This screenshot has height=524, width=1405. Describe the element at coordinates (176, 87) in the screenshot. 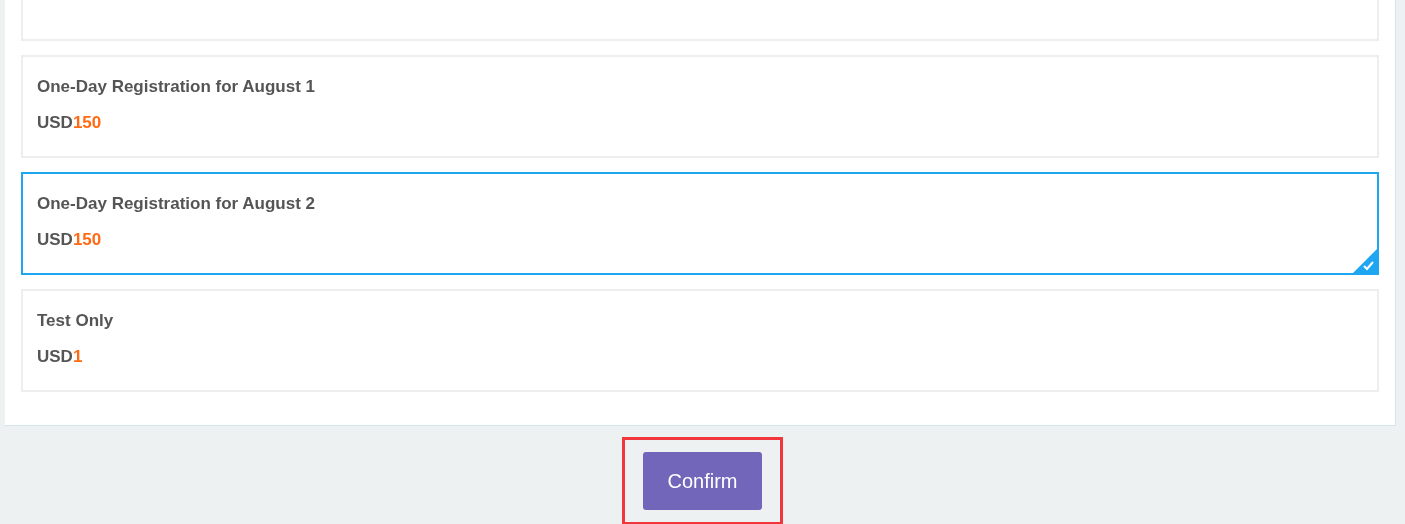

I see `option-title: One-Day Registration for August 1` at that location.